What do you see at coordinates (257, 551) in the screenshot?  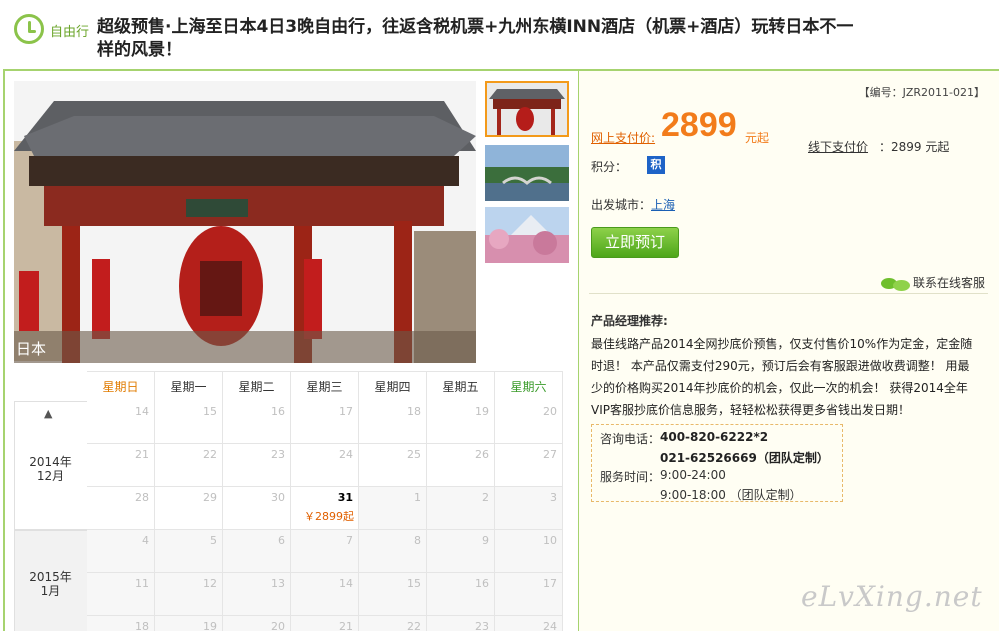 I see `calendar-day: 6` at bounding box center [257, 551].